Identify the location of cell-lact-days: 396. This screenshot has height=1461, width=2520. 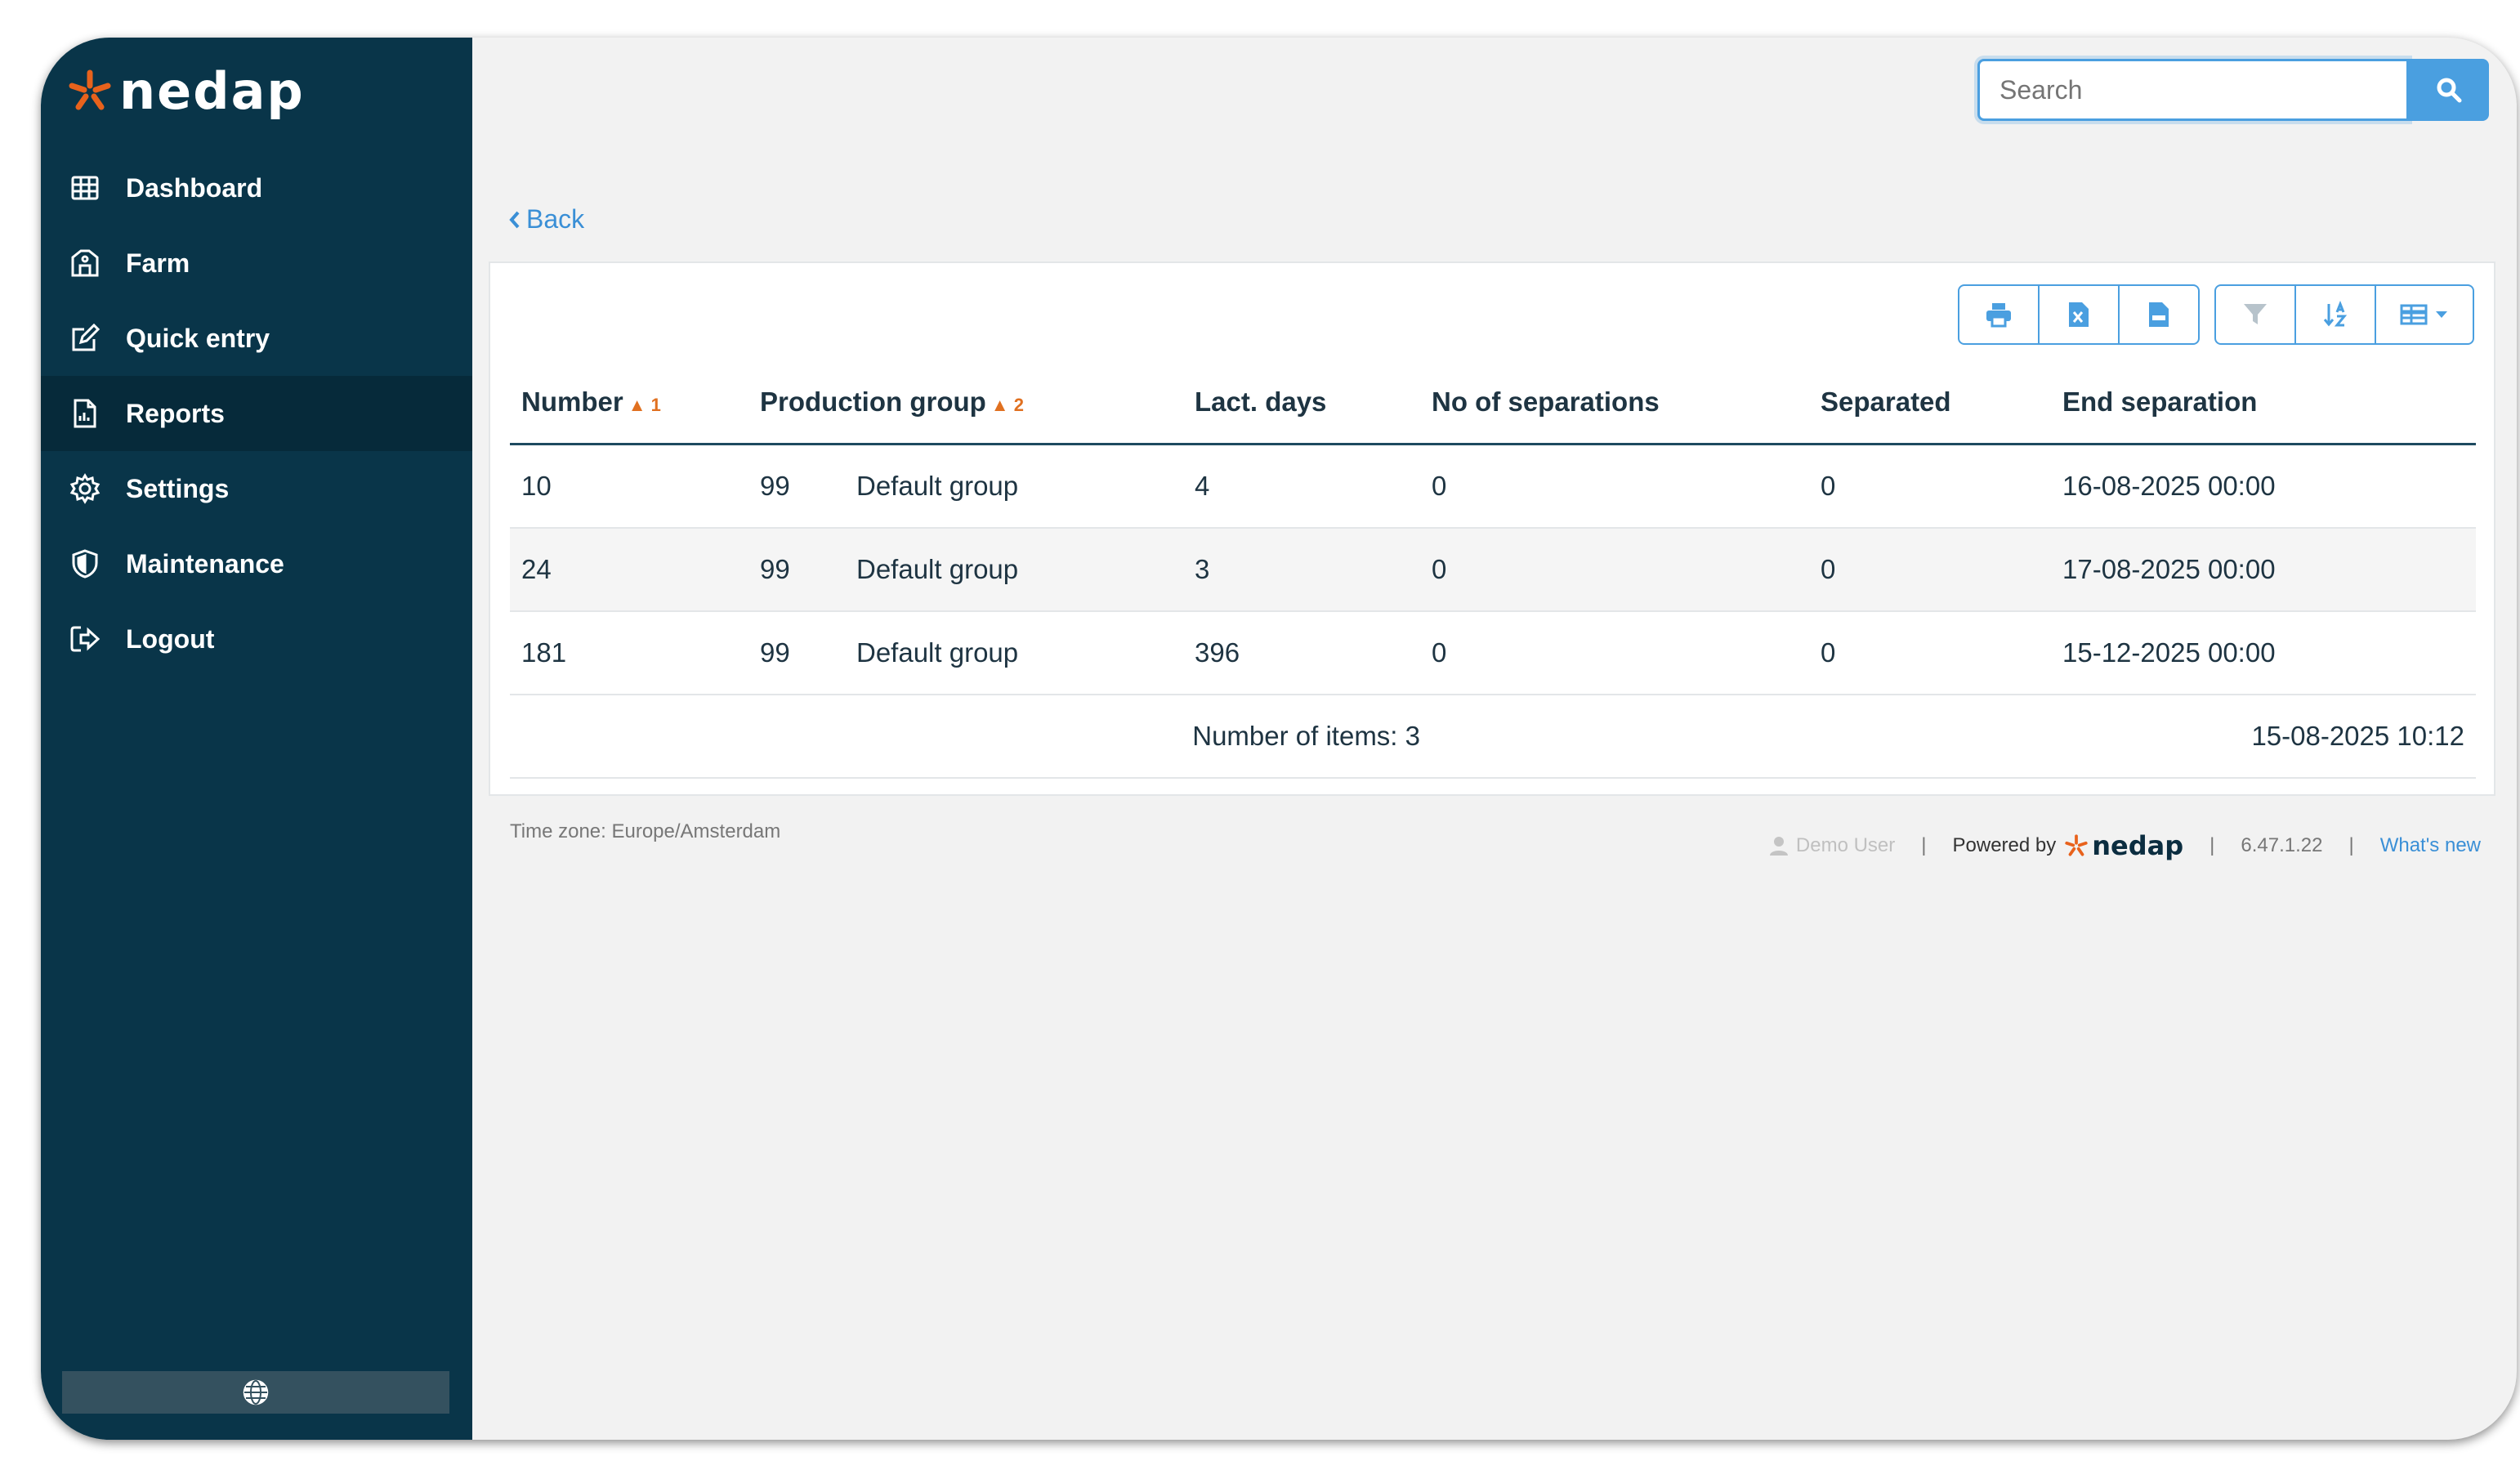
(1313, 653).